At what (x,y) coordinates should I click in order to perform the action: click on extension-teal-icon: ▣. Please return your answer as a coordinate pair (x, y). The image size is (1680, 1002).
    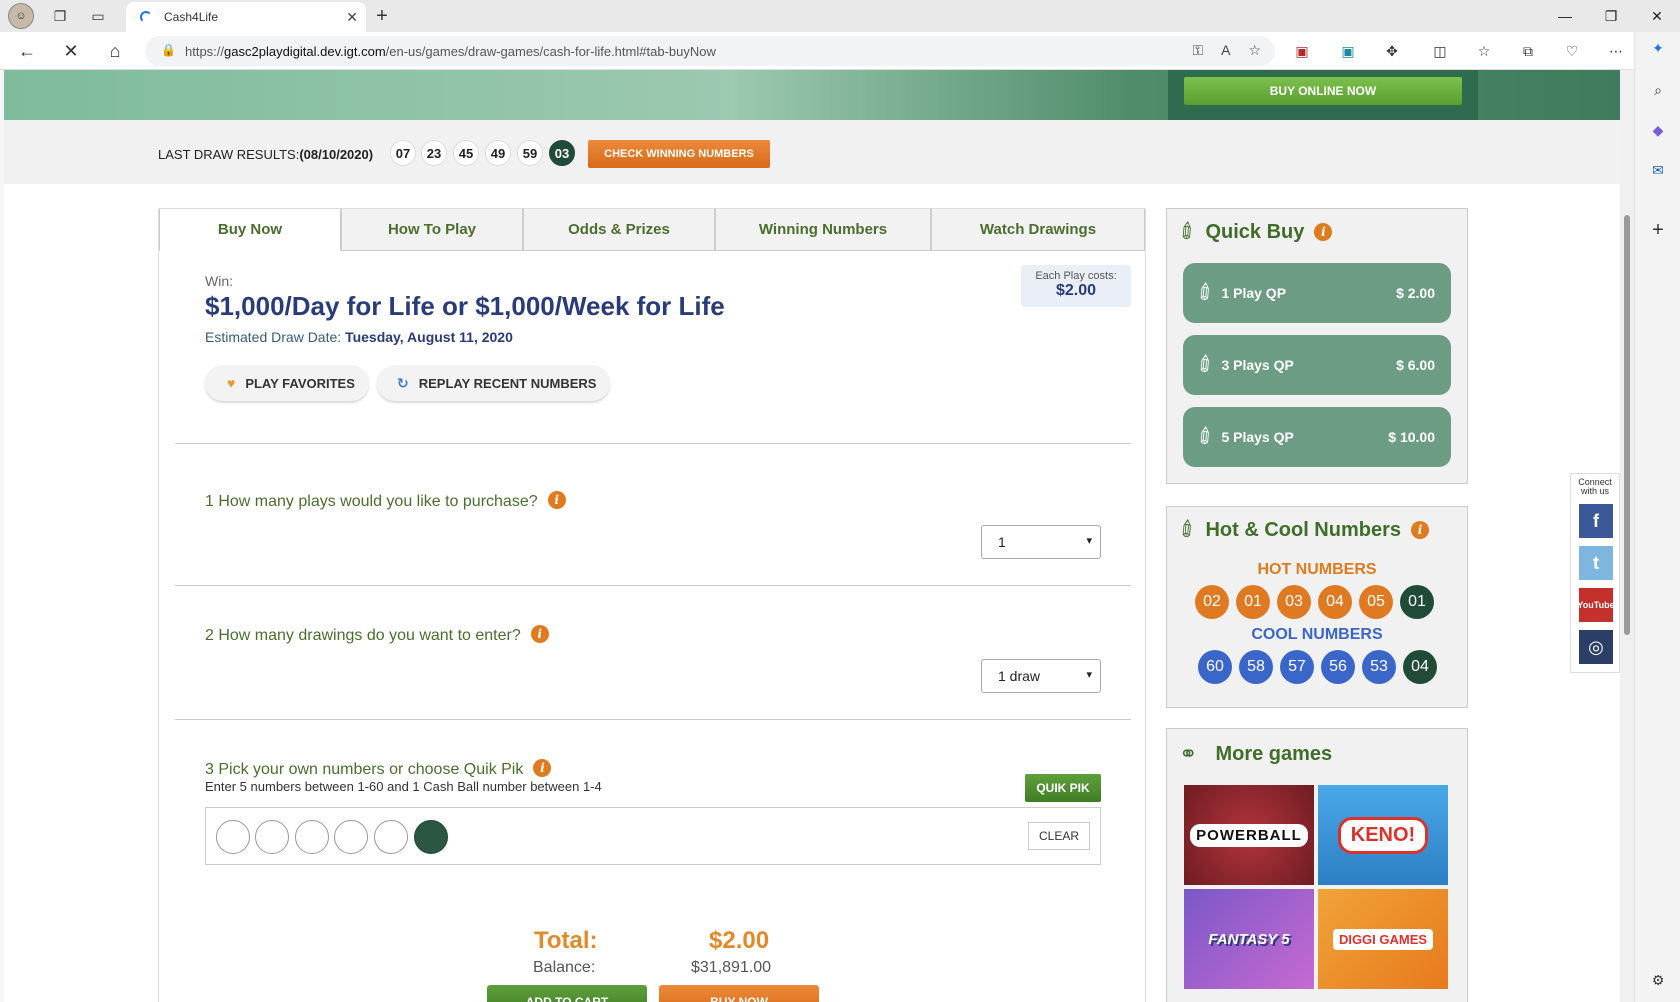
    Looking at the image, I should click on (1348, 51).